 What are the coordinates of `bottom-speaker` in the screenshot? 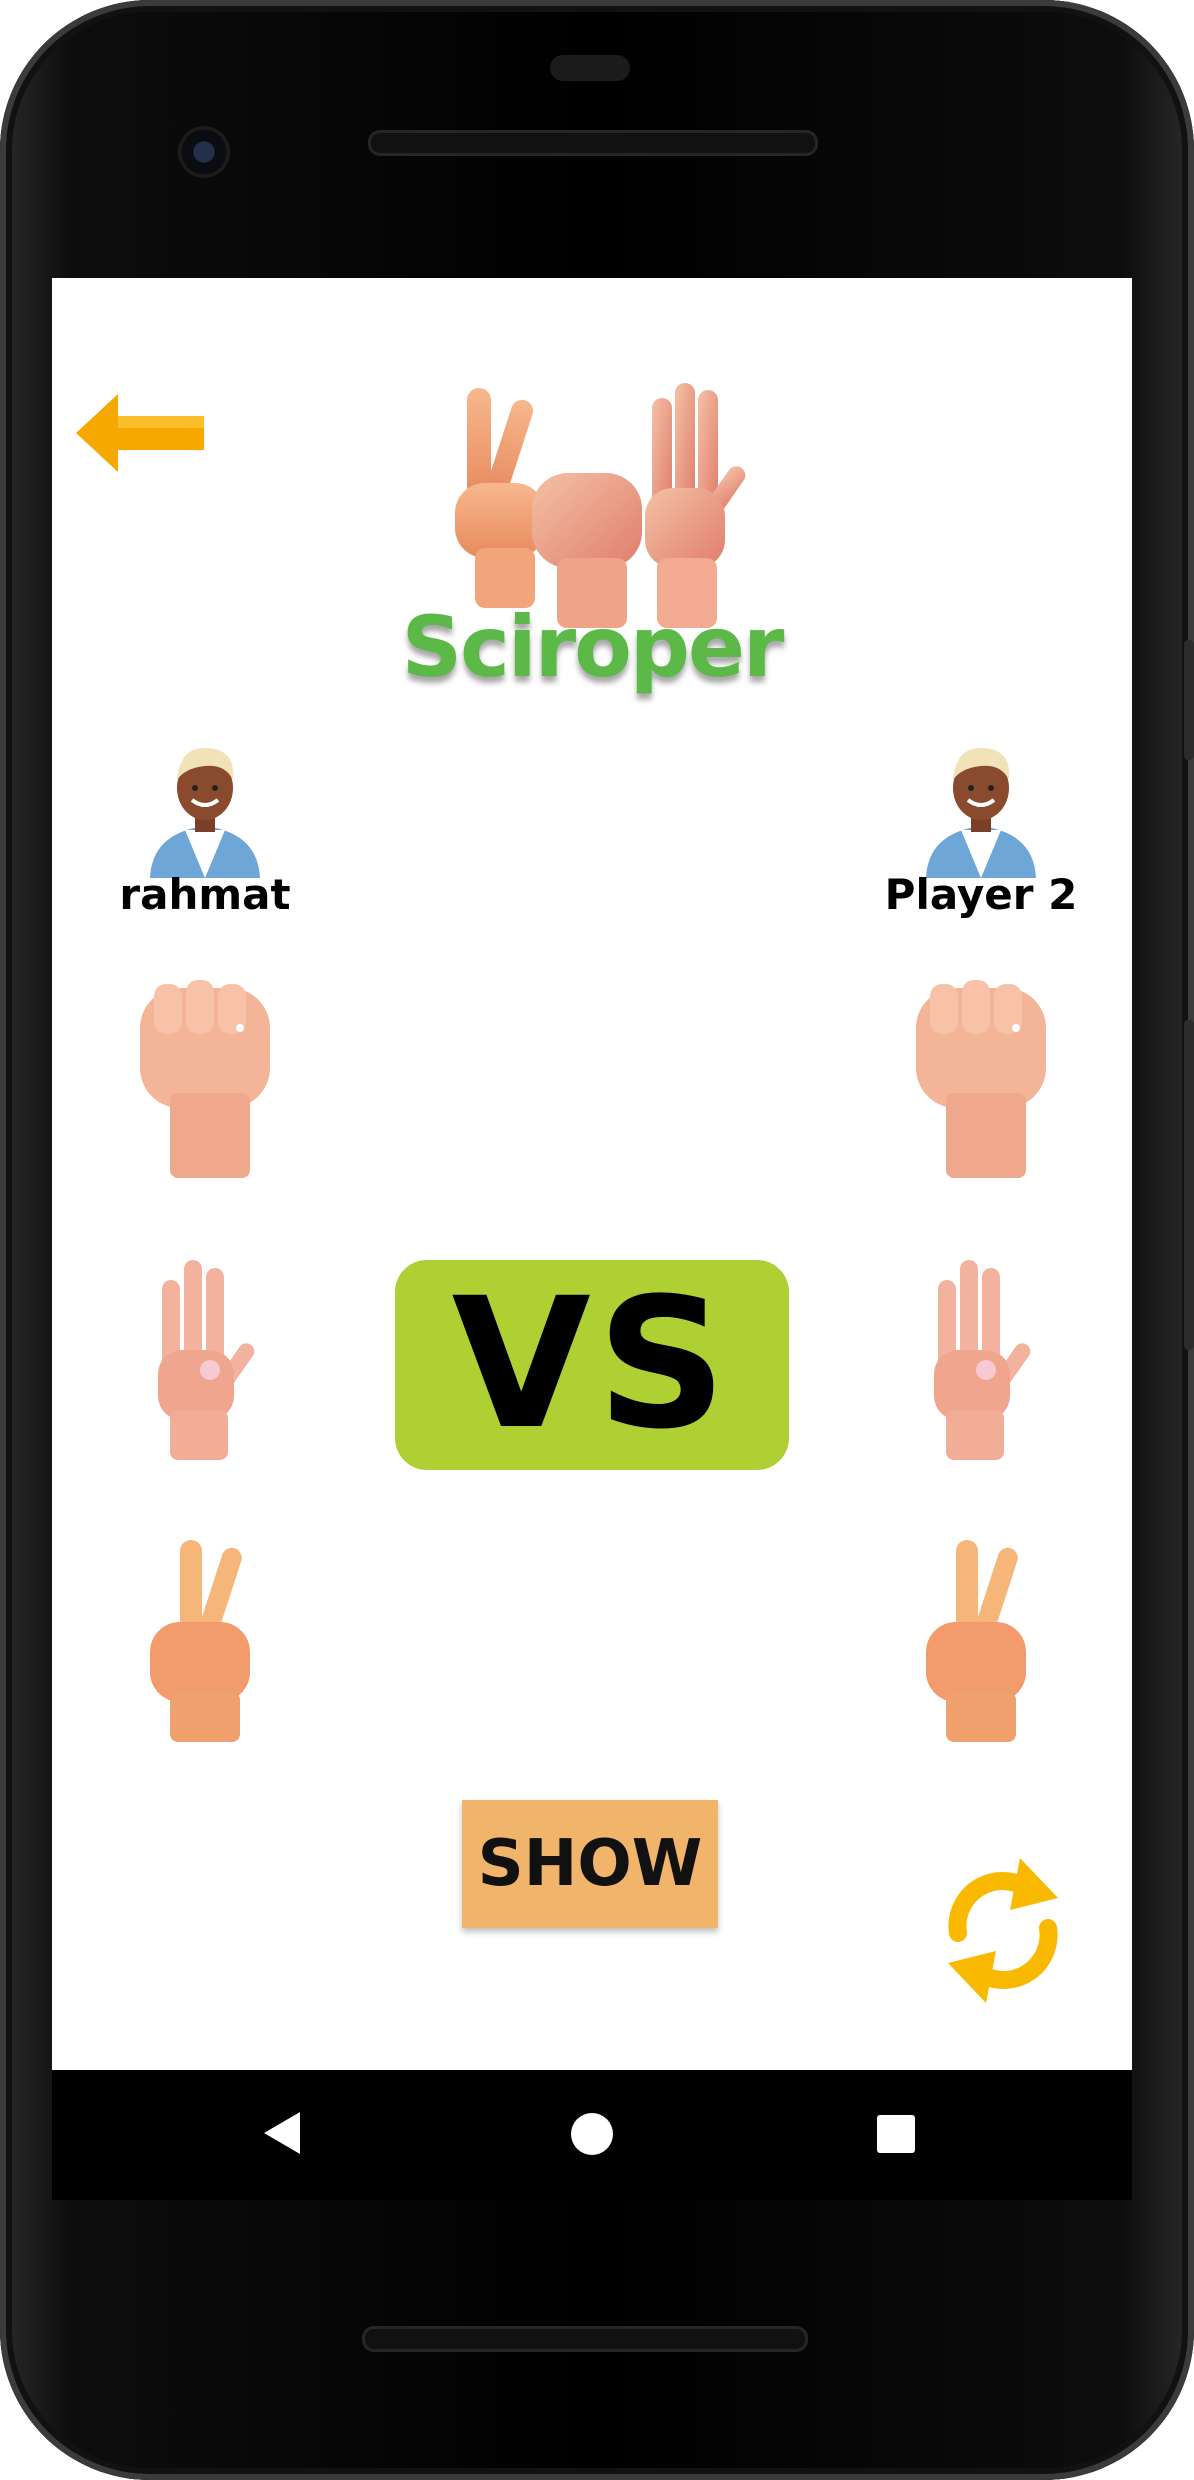 It's located at (585, 2339).